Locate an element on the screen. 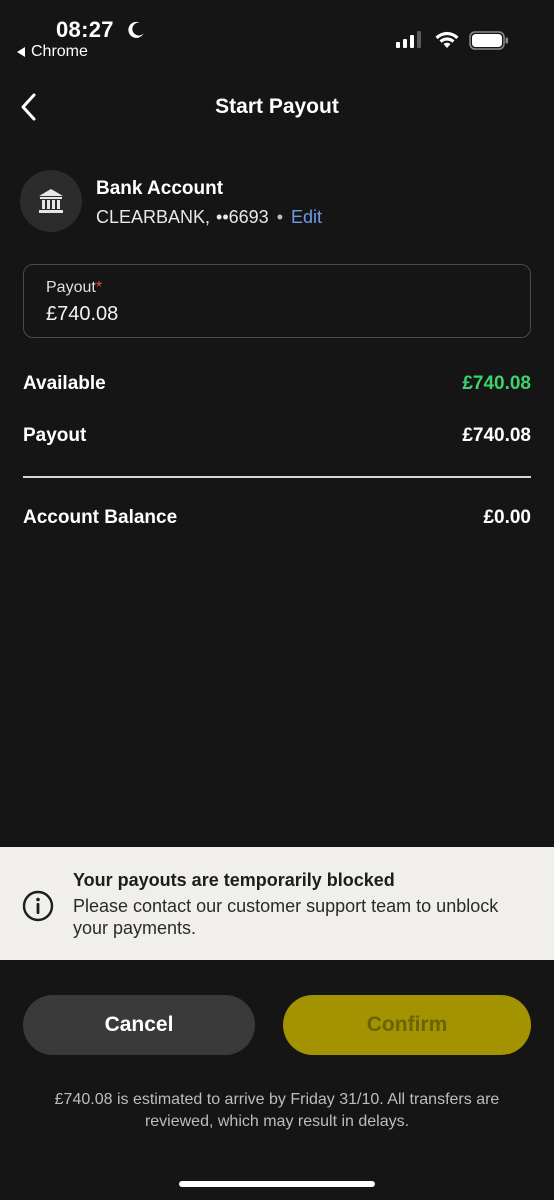 The height and width of the screenshot is (1200, 554). bank-icon is located at coordinates (51, 201).